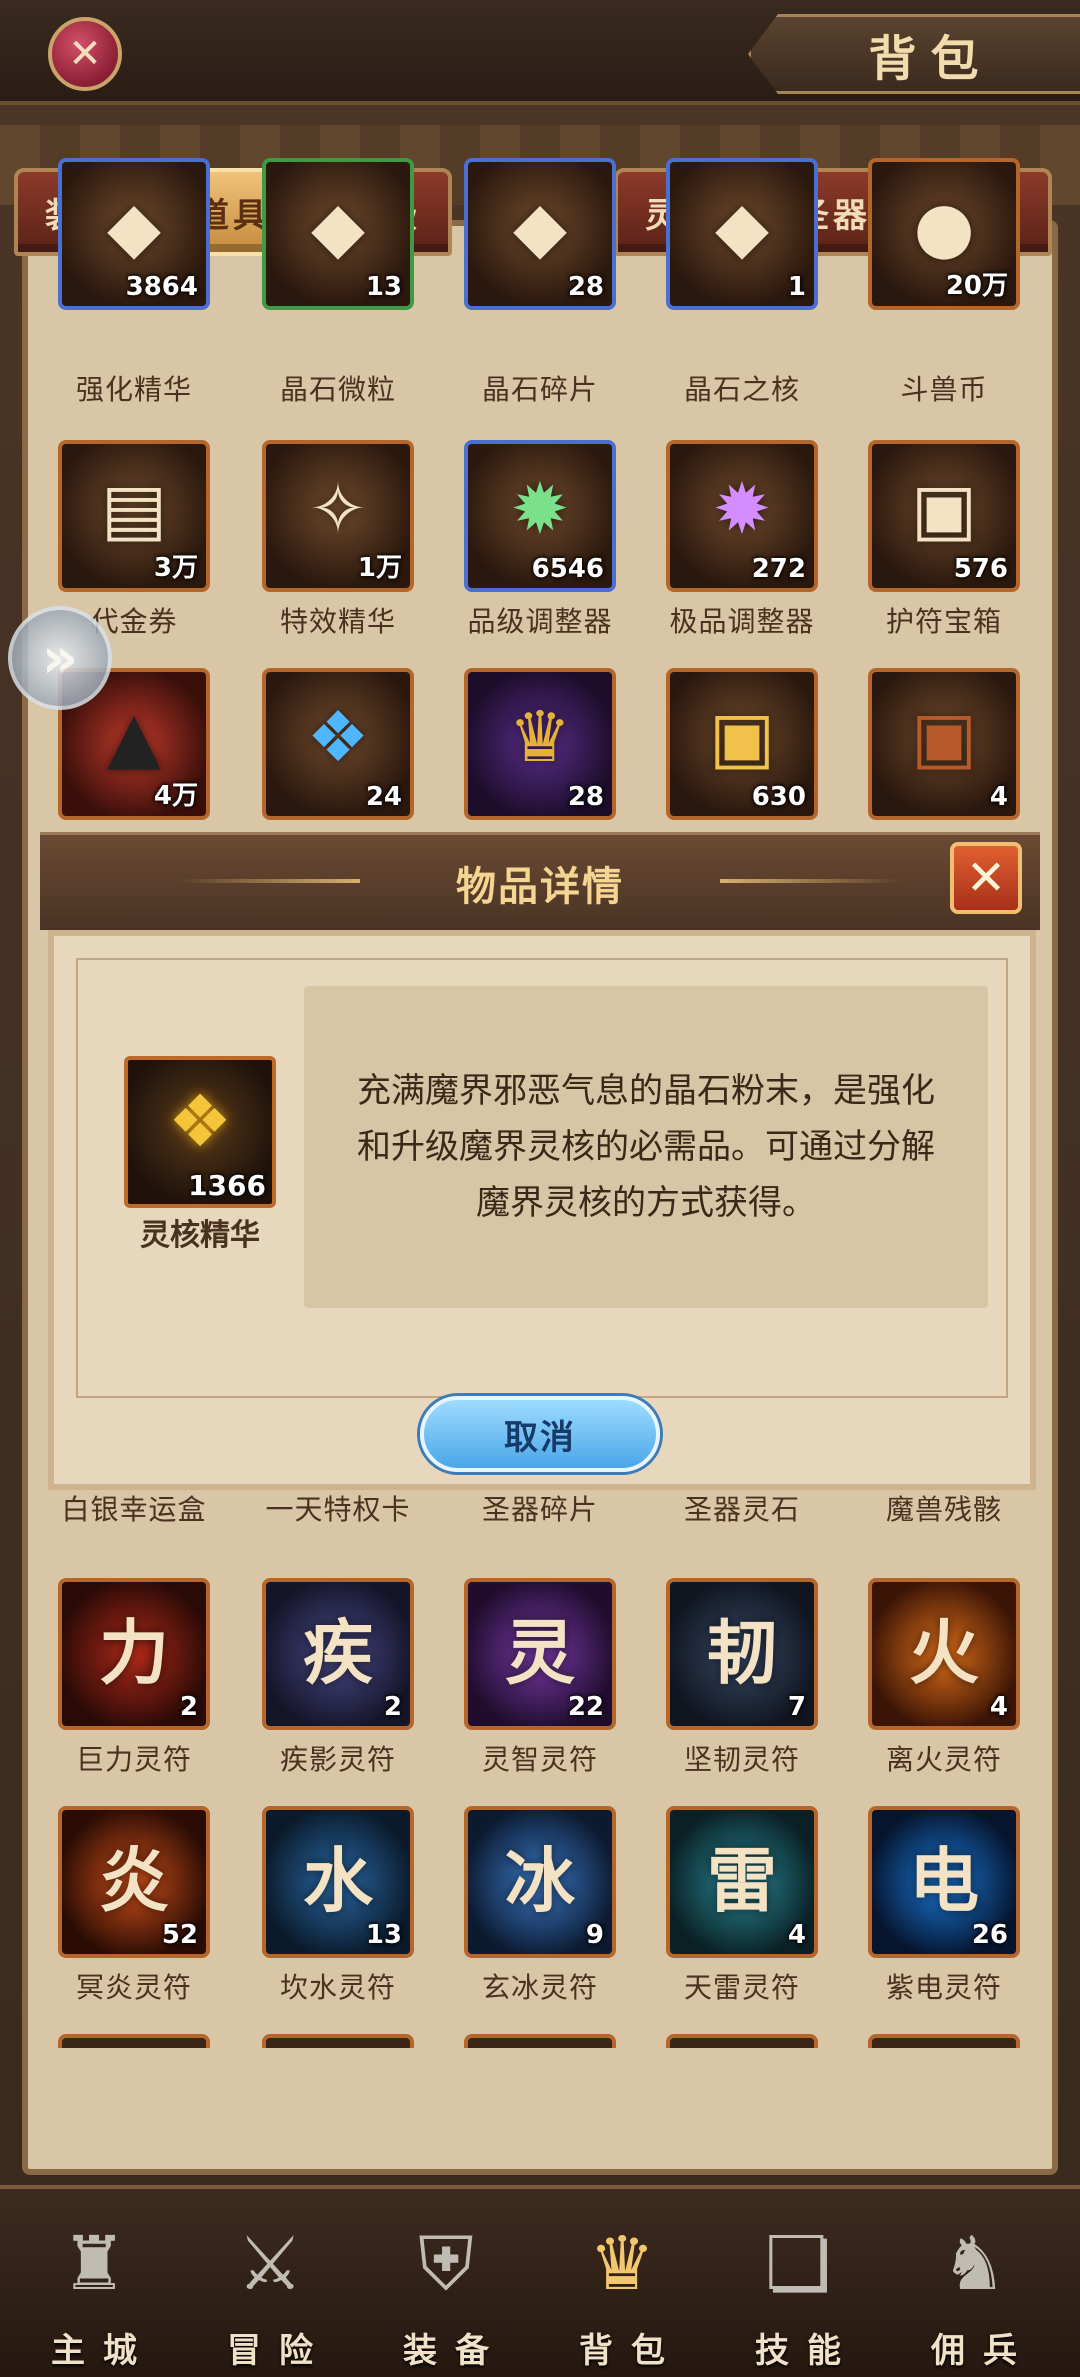  Describe the element at coordinates (742, 1882) in the screenshot. I see `item-slot: 雷 4` at that location.